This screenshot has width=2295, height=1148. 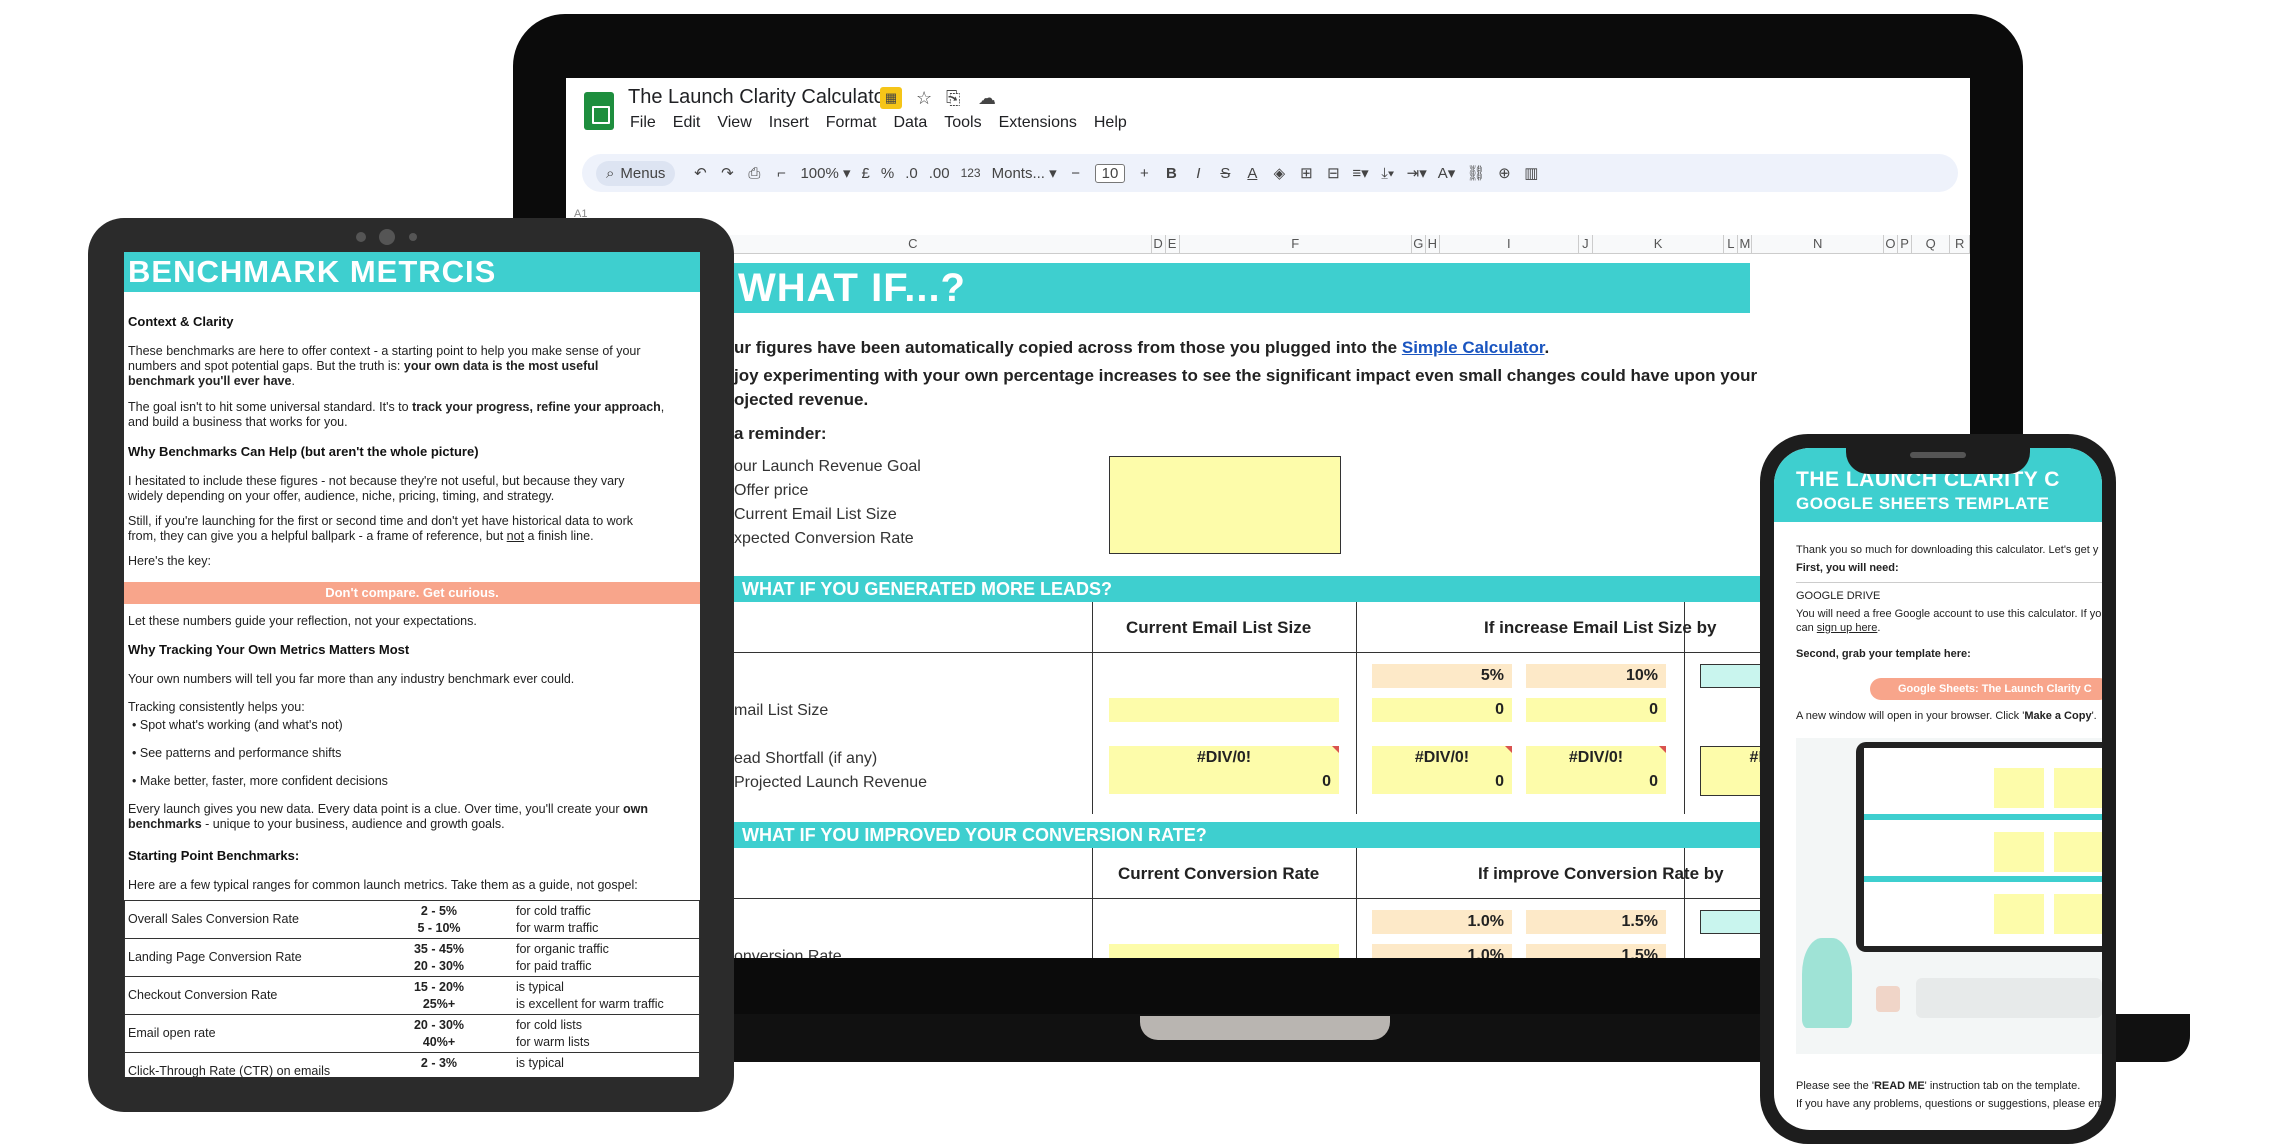 I want to click on phone-template-button: Google Sheets: The Launch Clarity C, so click(x=1986, y=689).